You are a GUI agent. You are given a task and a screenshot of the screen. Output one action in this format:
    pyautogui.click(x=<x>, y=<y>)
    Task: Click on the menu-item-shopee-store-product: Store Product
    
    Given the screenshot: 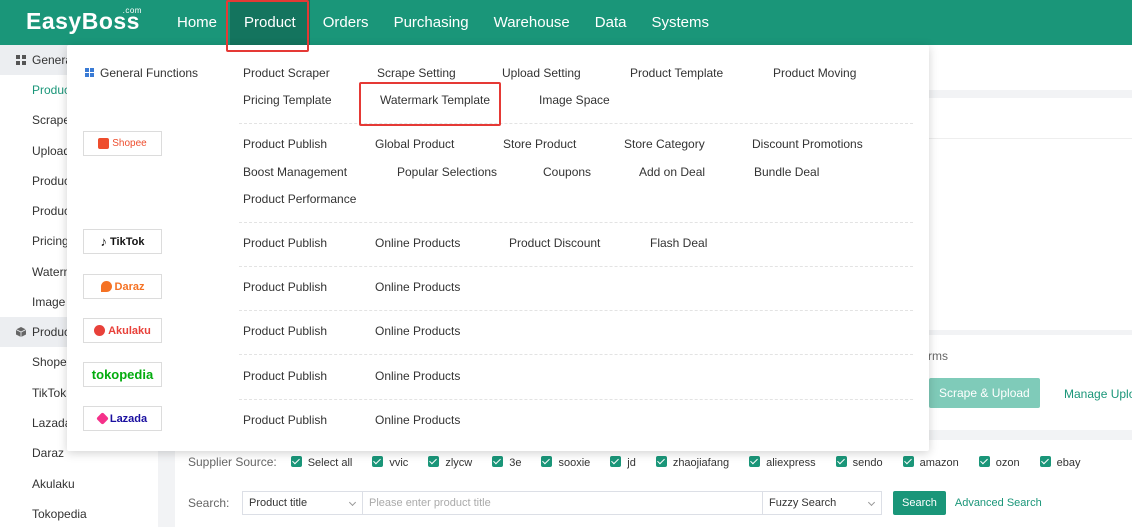 What is the action you would take?
    pyautogui.click(x=539, y=144)
    